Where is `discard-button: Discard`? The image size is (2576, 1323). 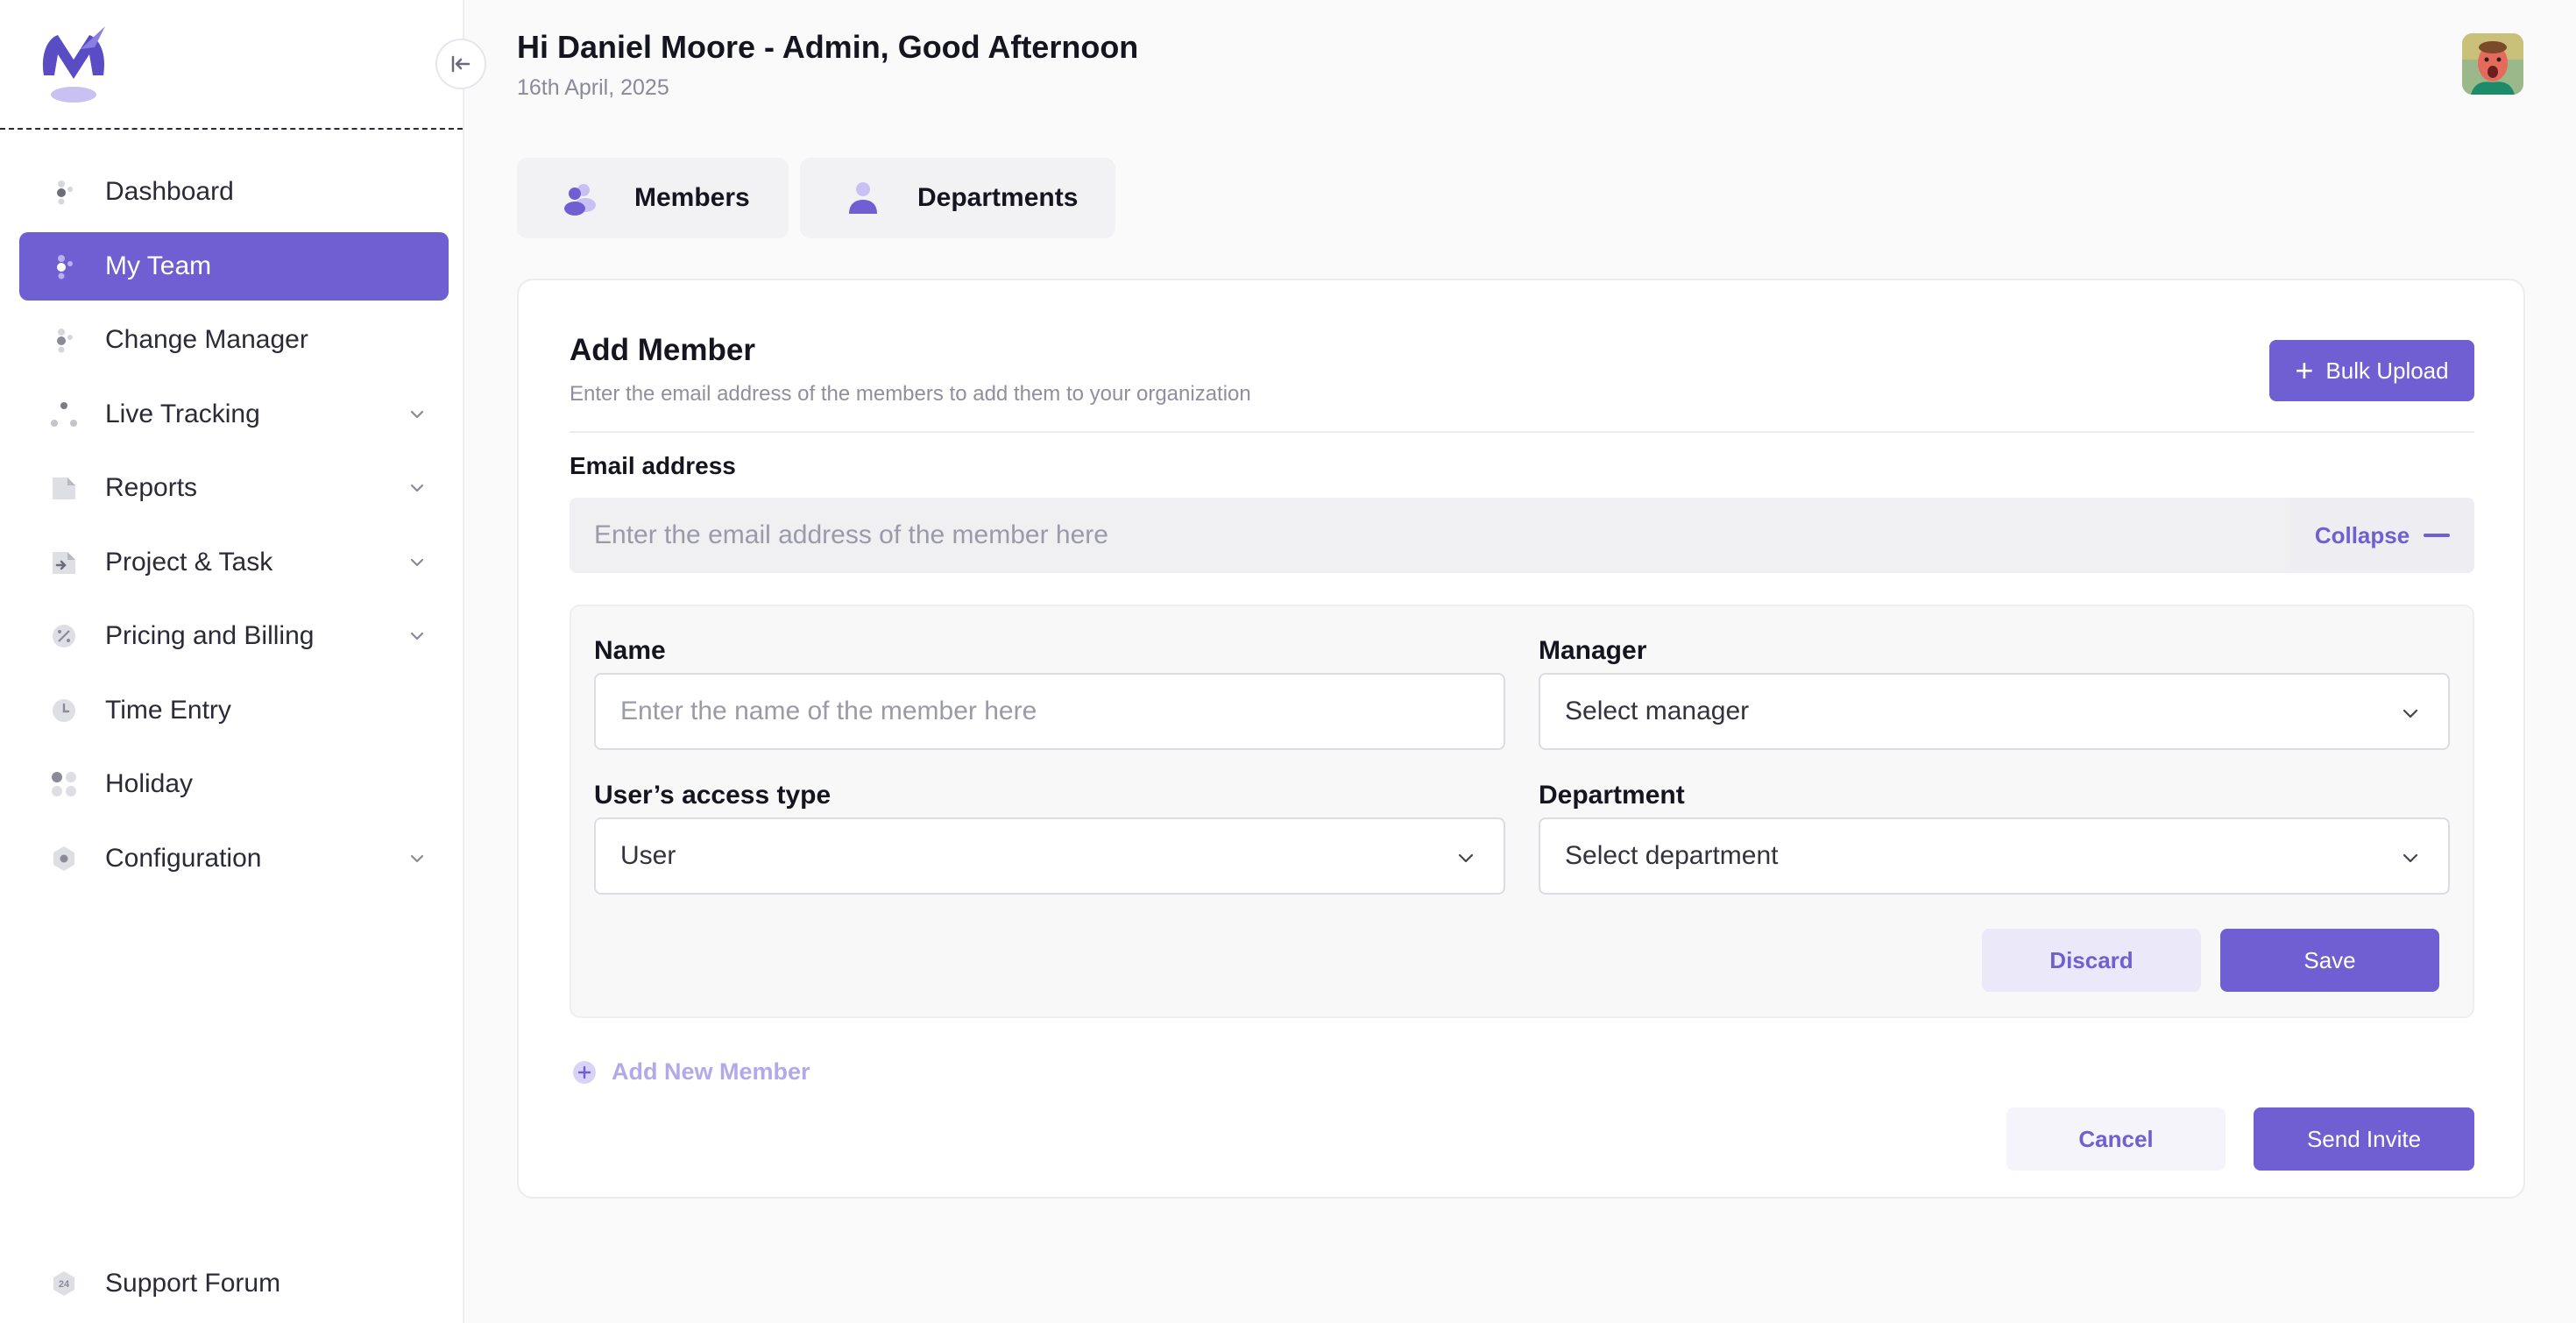 discard-button: Discard is located at coordinates (2091, 960).